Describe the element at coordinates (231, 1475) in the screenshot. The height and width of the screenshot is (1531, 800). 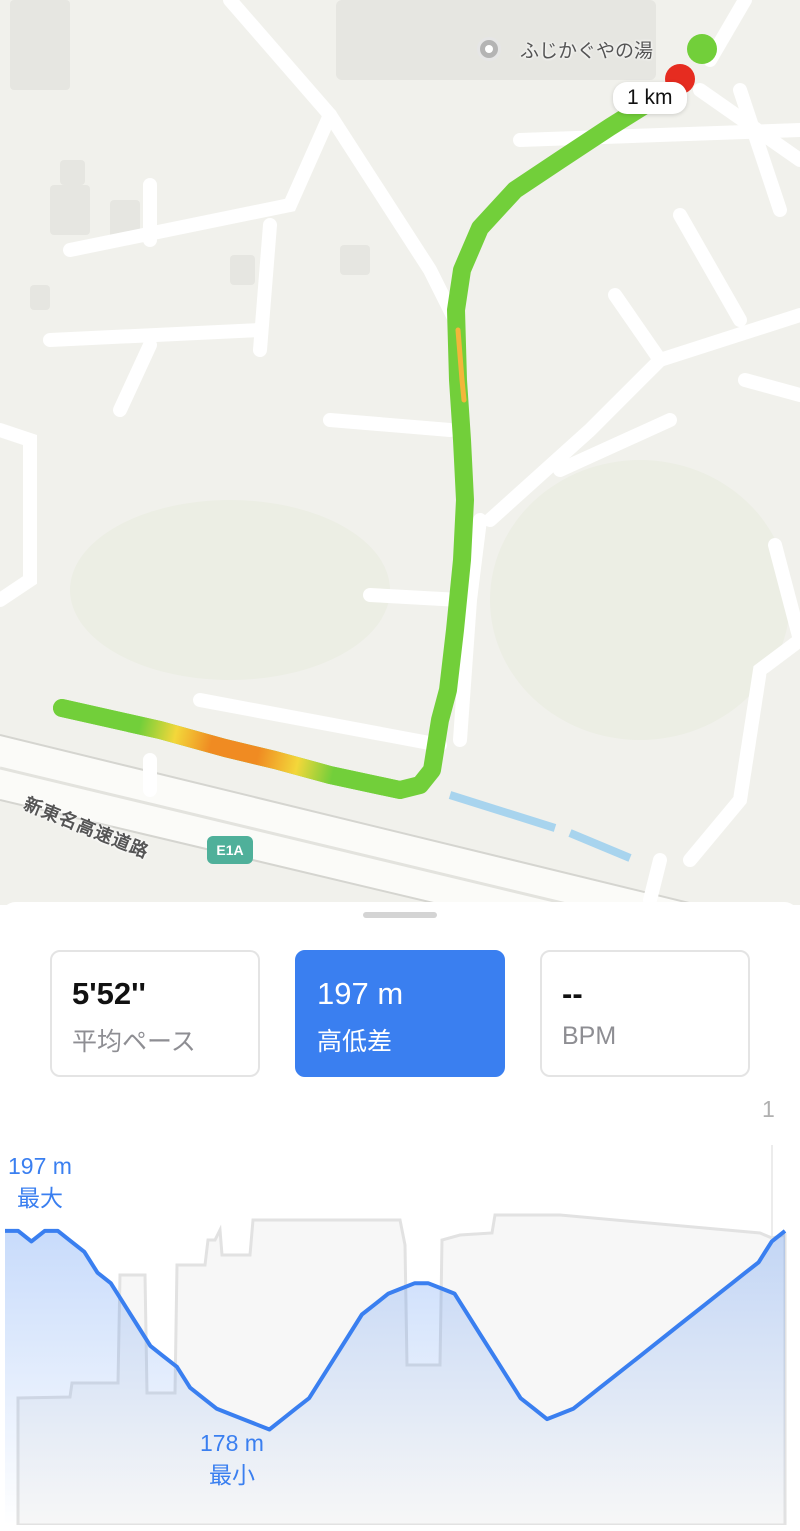
I see `min-elevation-label: 最小` at that location.